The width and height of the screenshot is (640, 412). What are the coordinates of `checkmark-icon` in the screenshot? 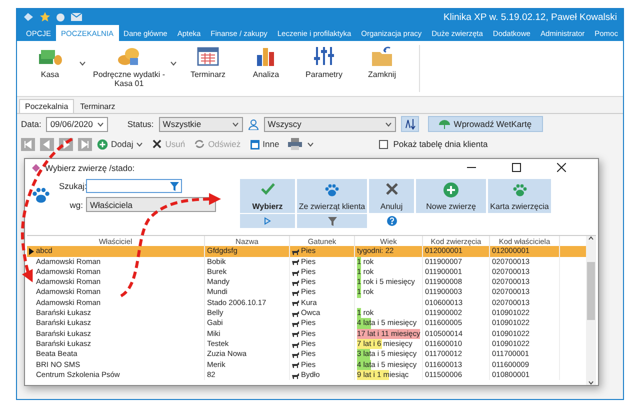 It's located at (268, 189).